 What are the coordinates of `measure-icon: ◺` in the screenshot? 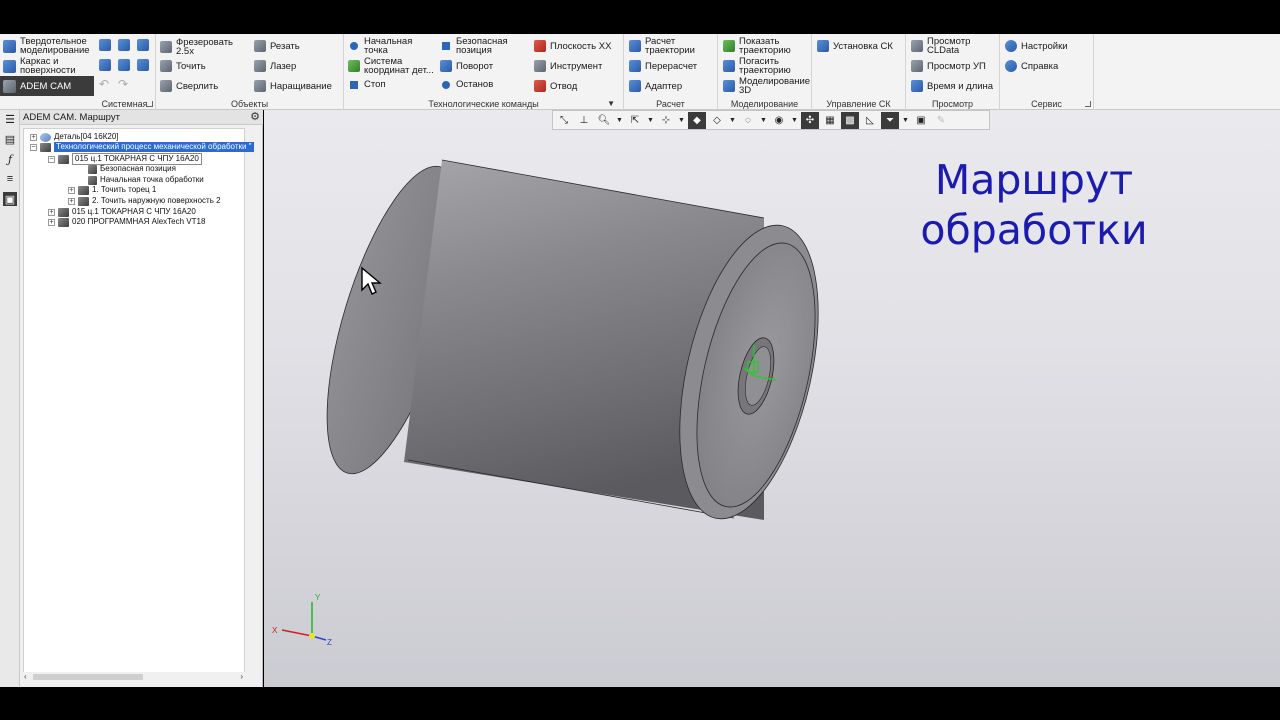 It's located at (870, 120).